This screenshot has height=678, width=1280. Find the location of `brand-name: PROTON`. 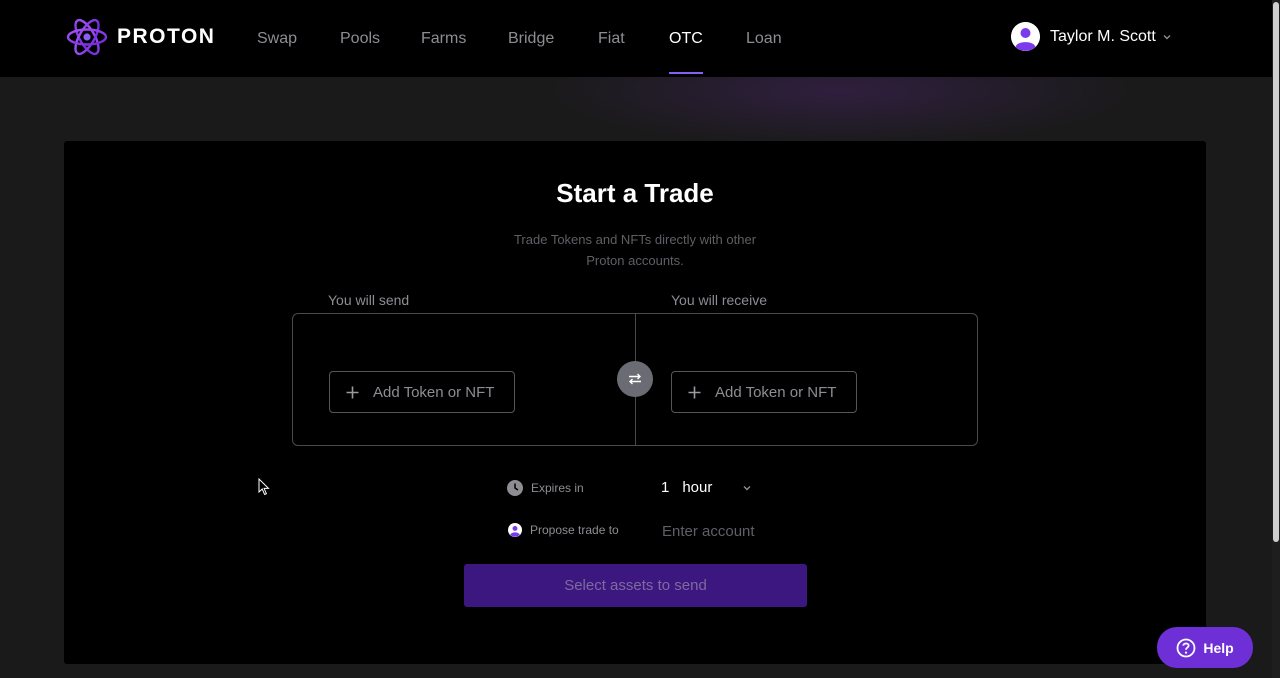

brand-name: PROTON is located at coordinates (166, 36).